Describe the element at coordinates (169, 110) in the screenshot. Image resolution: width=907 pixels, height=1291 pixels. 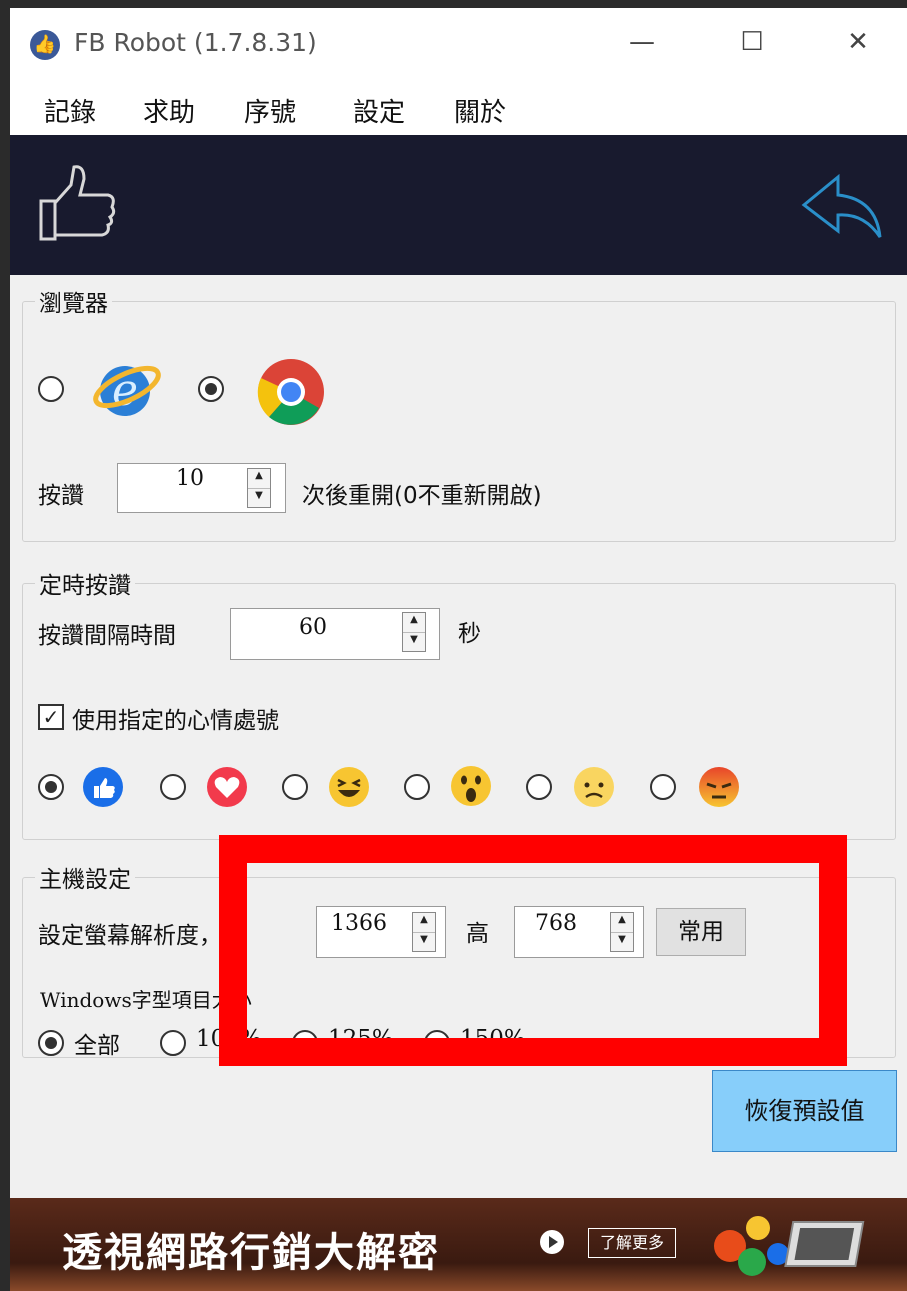
I see `menu-item-help: 求助` at that location.